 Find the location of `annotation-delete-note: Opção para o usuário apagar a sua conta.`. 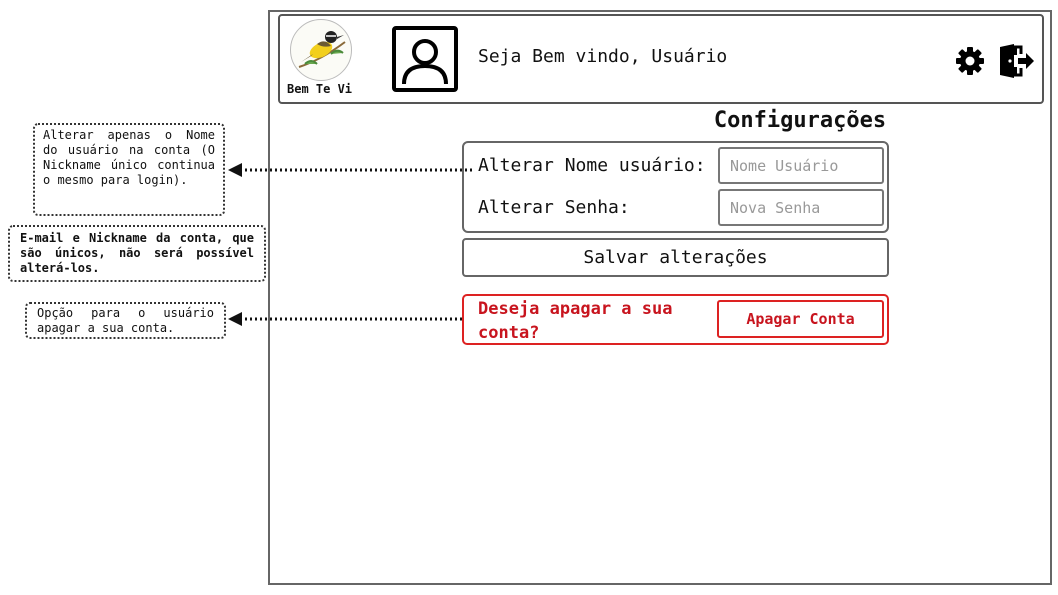

annotation-delete-note: Opção para o usuário apagar a sua conta. is located at coordinates (125, 320).